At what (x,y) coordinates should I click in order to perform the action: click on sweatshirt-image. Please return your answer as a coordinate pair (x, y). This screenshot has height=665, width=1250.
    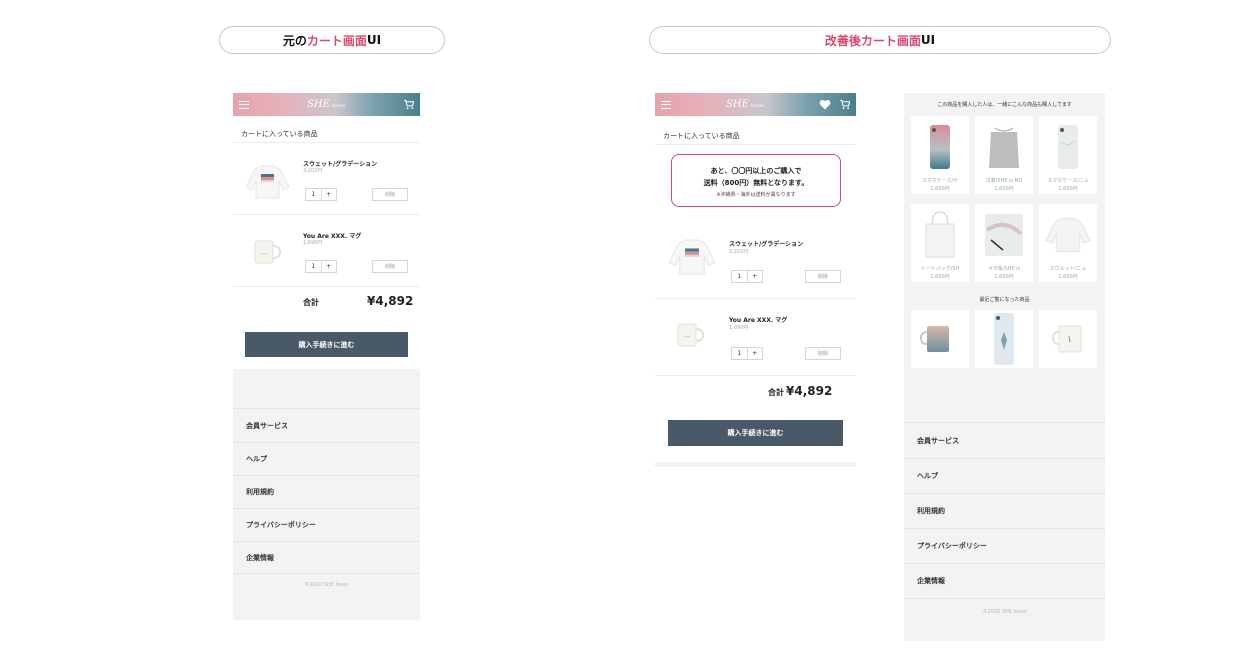
    Looking at the image, I should click on (1068, 235).